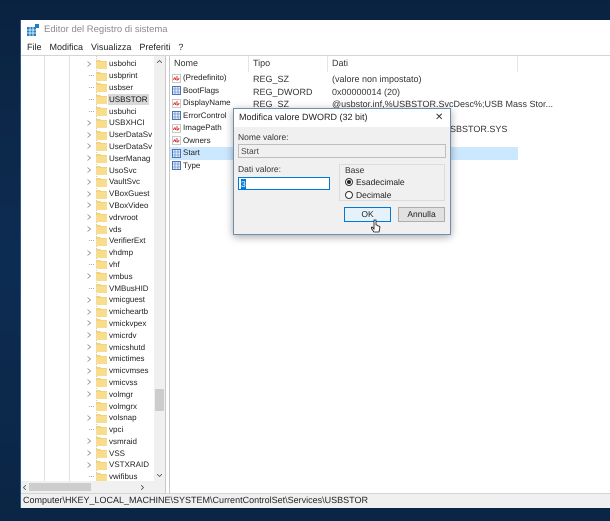 The width and height of the screenshot is (610, 521). What do you see at coordinates (123, 111) in the screenshot?
I see `tree-item: usbuhci` at bounding box center [123, 111].